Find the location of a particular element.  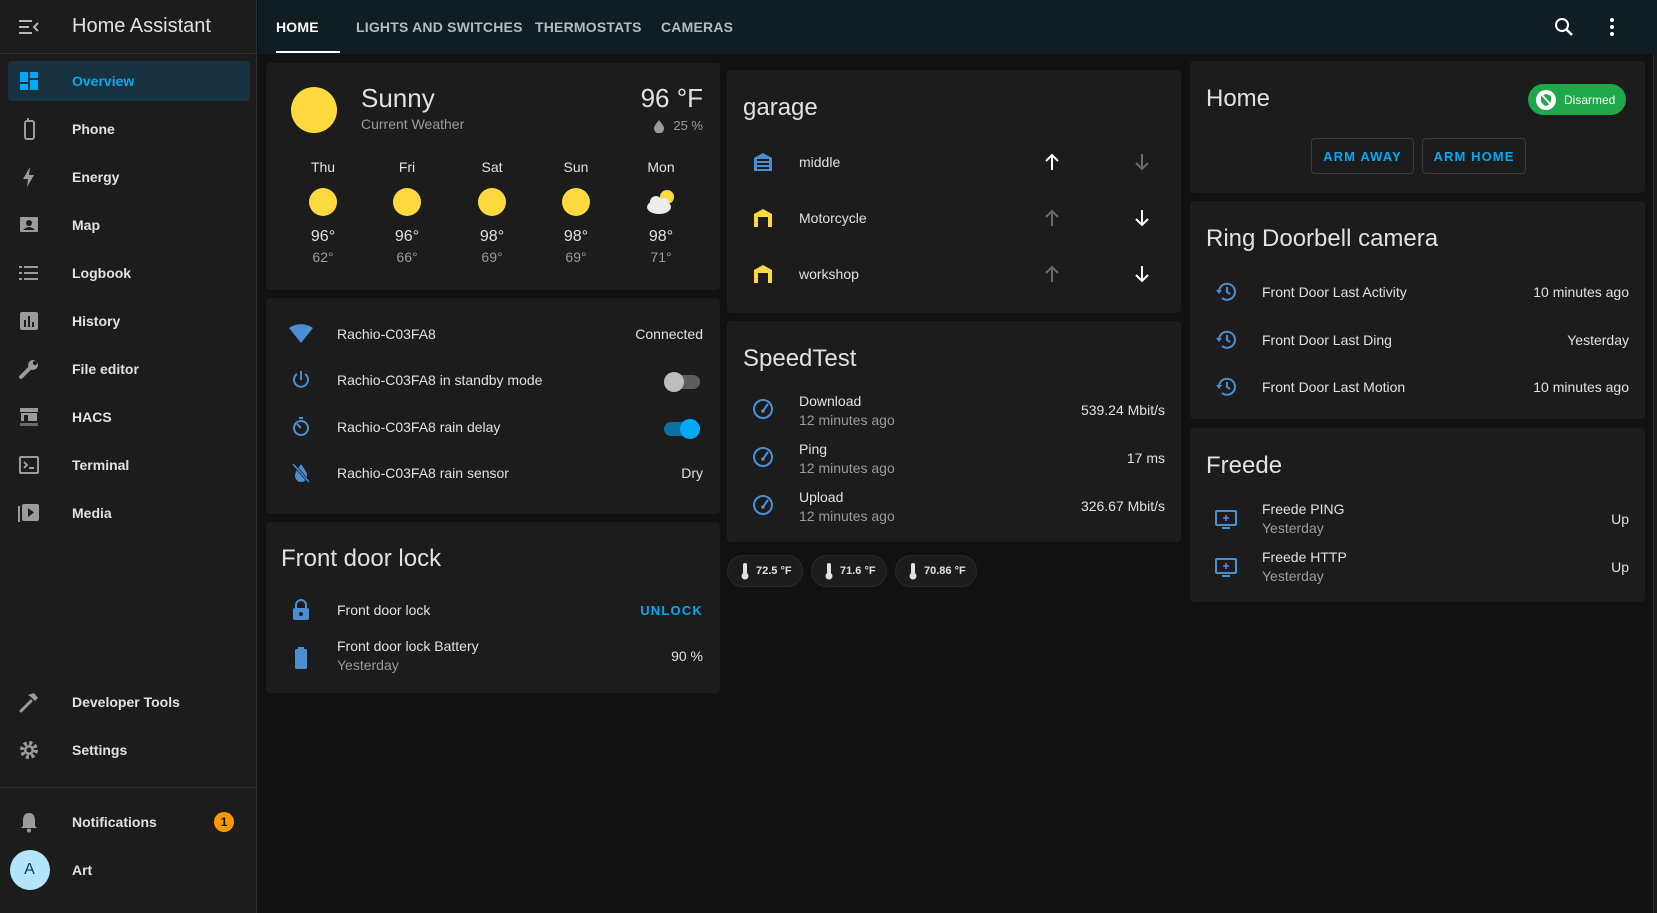

sidebar-item-overview: Overview is located at coordinates (129, 81).